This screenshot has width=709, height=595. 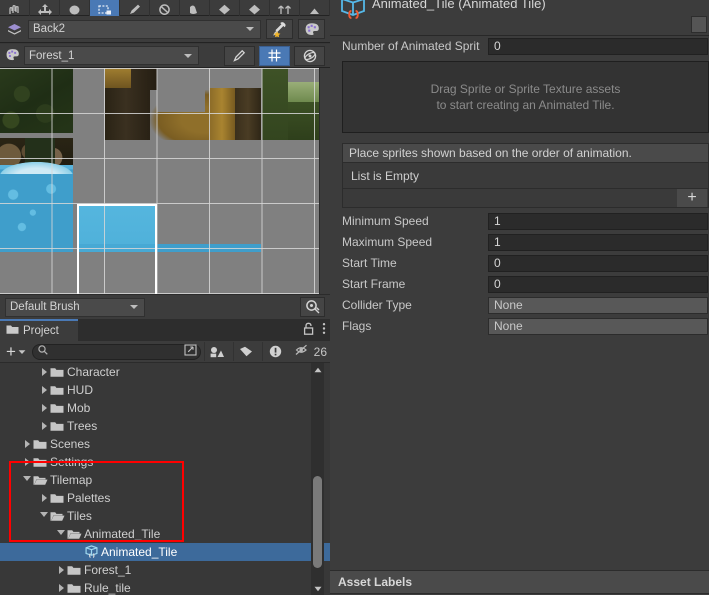 What do you see at coordinates (144, 29) in the screenshot?
I see `active-tilemap-dropdown: Back2` at bounding box center [144, 29].